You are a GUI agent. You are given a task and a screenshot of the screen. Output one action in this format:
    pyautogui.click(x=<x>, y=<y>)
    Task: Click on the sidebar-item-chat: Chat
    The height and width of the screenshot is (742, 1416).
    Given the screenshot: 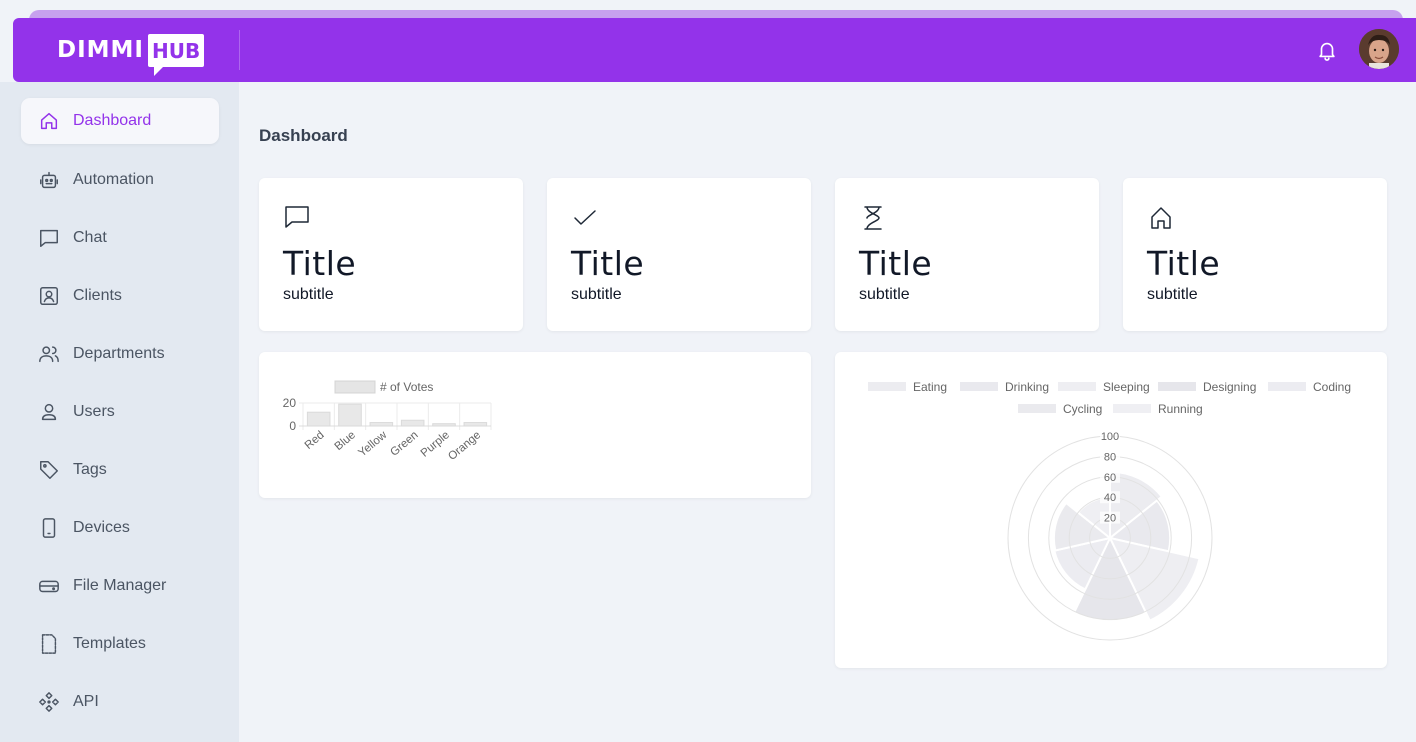 What is the action you would take?
    pyautogui.click(x=120, y=238)
    